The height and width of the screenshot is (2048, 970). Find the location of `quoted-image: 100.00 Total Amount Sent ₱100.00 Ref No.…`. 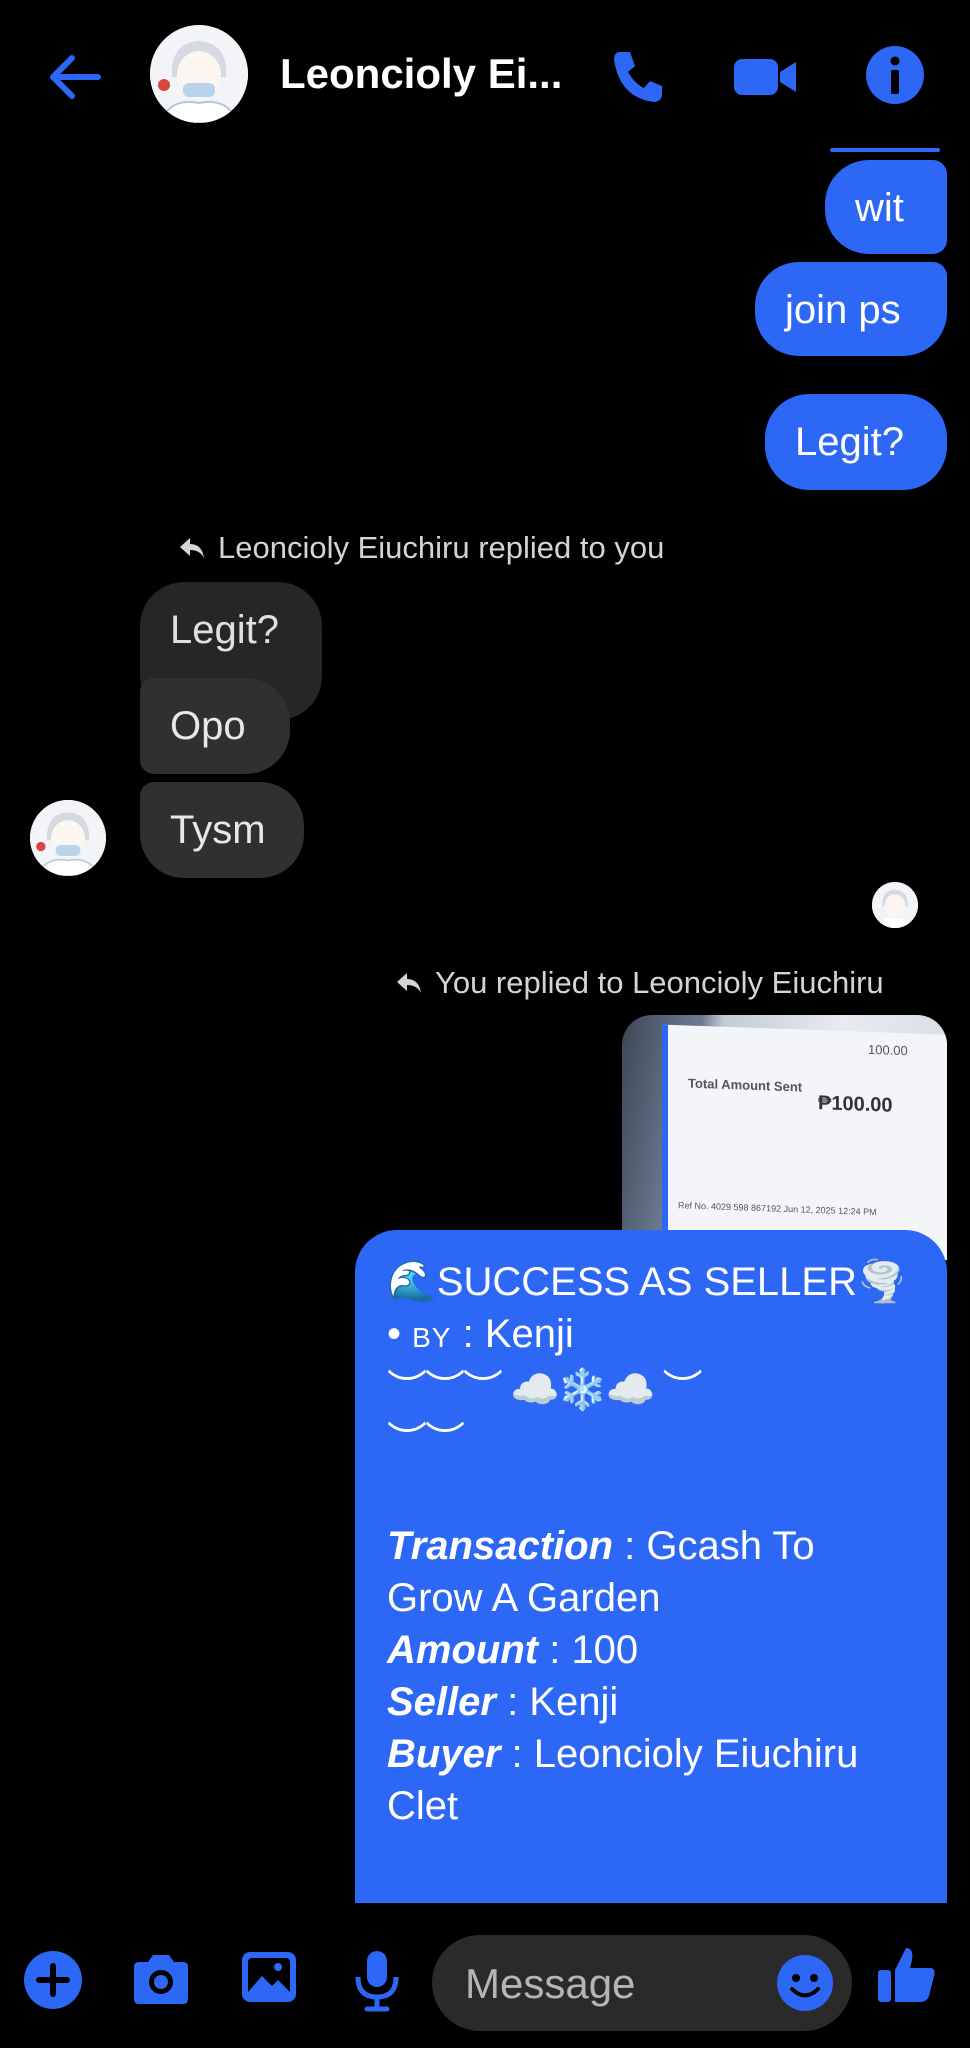

quoted-image: 100.00 Total Amount Sent ₱100.00 Ref No.… is located at coordinates (784, 1137).